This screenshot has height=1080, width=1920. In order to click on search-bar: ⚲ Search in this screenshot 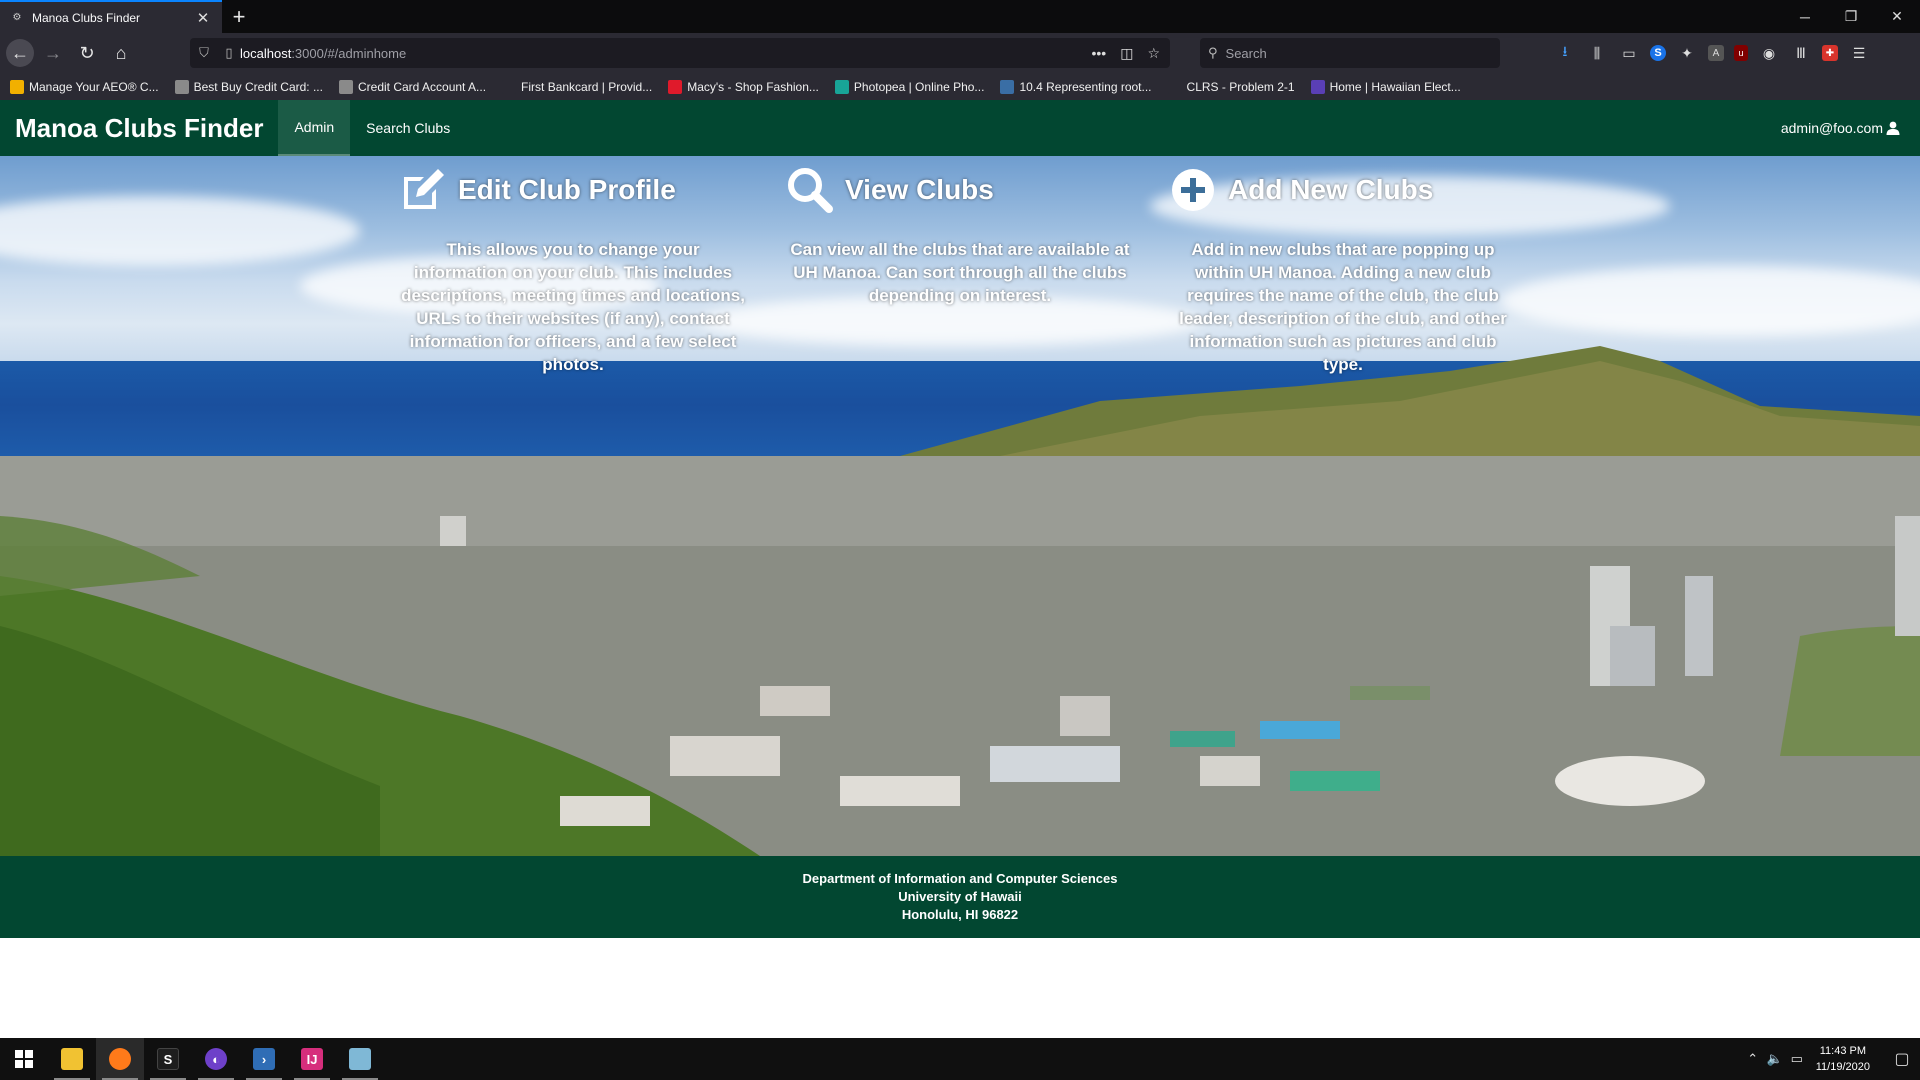, I will do `click(1350, 53)`.